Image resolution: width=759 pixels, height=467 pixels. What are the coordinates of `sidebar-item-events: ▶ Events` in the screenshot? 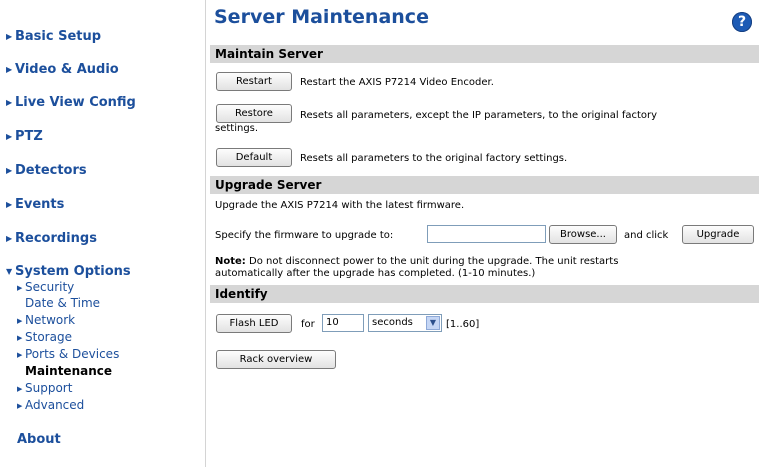 It's located at (35, 204).